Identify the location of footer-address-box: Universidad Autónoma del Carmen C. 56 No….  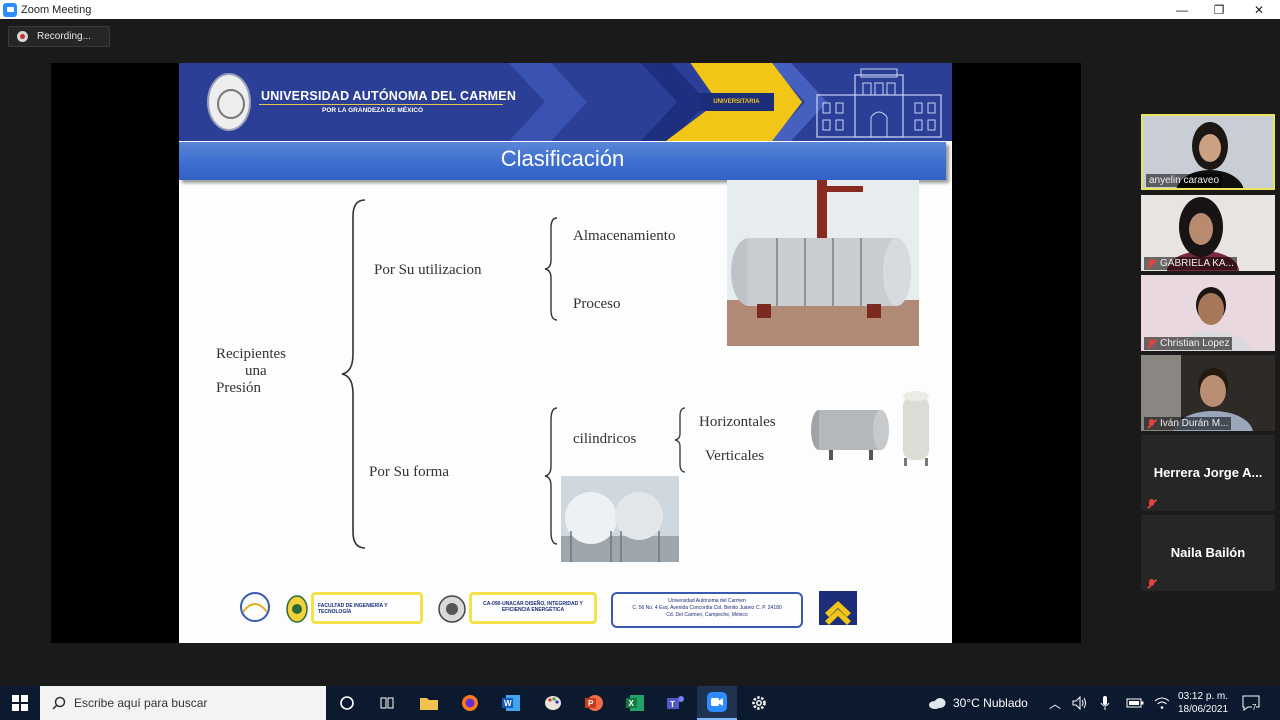
(707, 610).